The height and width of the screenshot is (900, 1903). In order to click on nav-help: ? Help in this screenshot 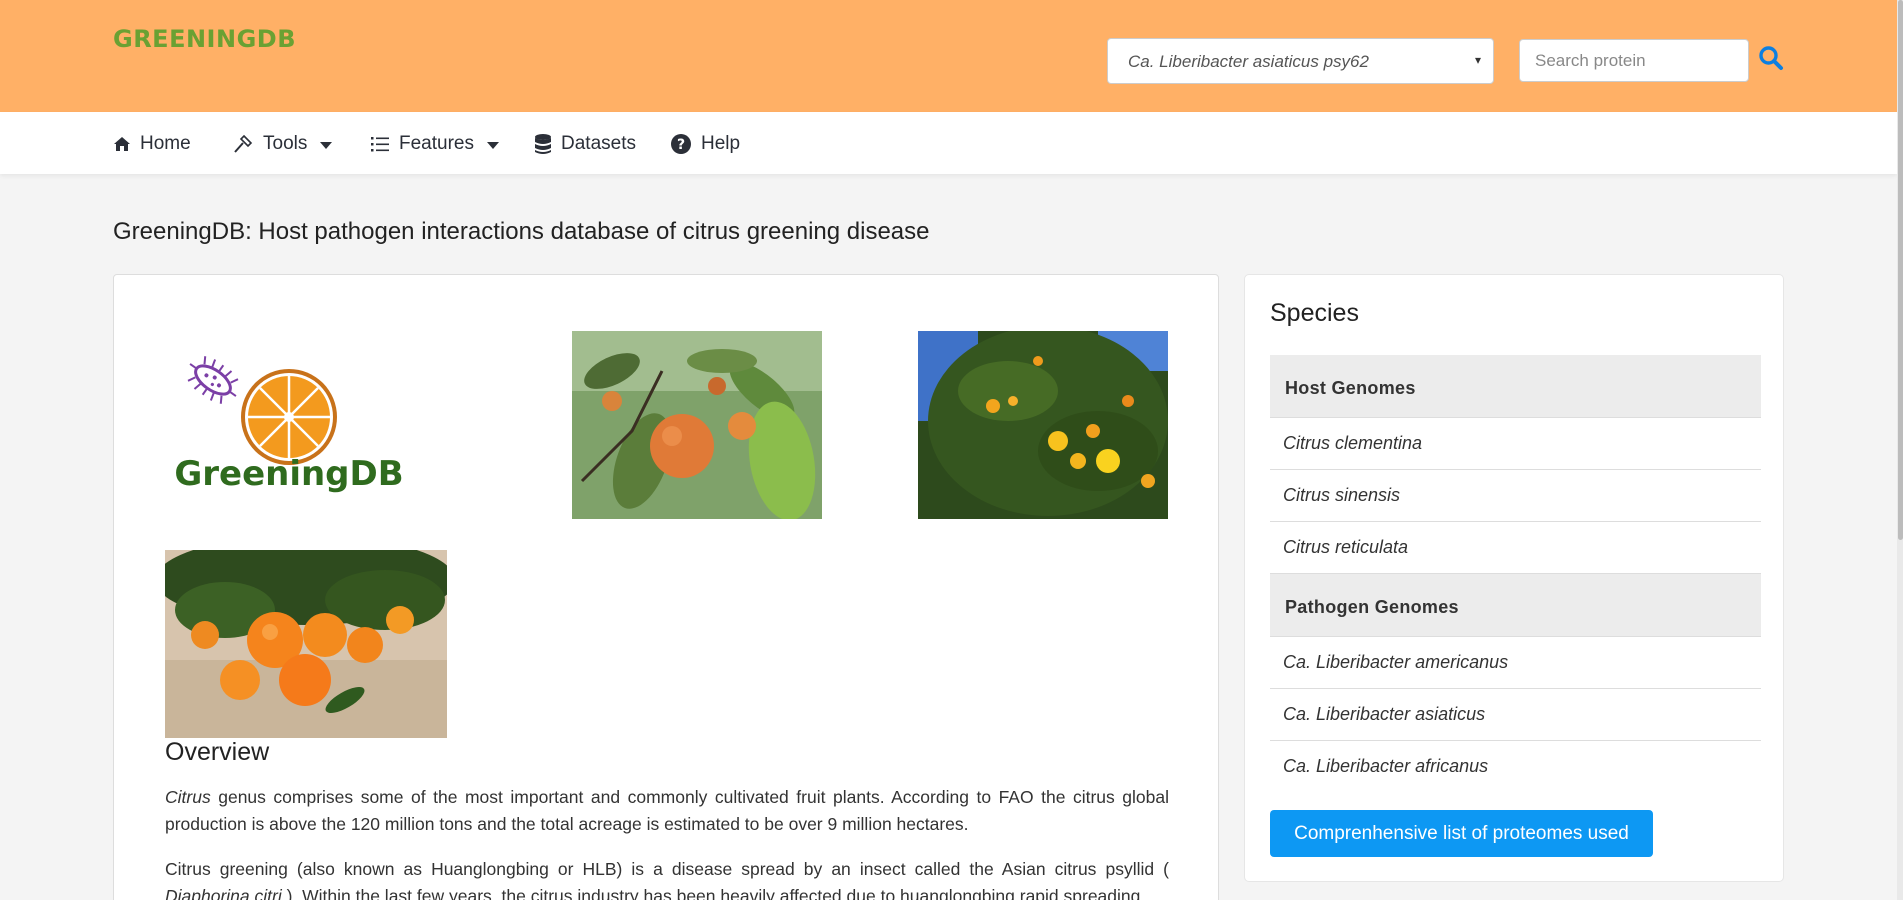, I will do `click(705, 144)`.